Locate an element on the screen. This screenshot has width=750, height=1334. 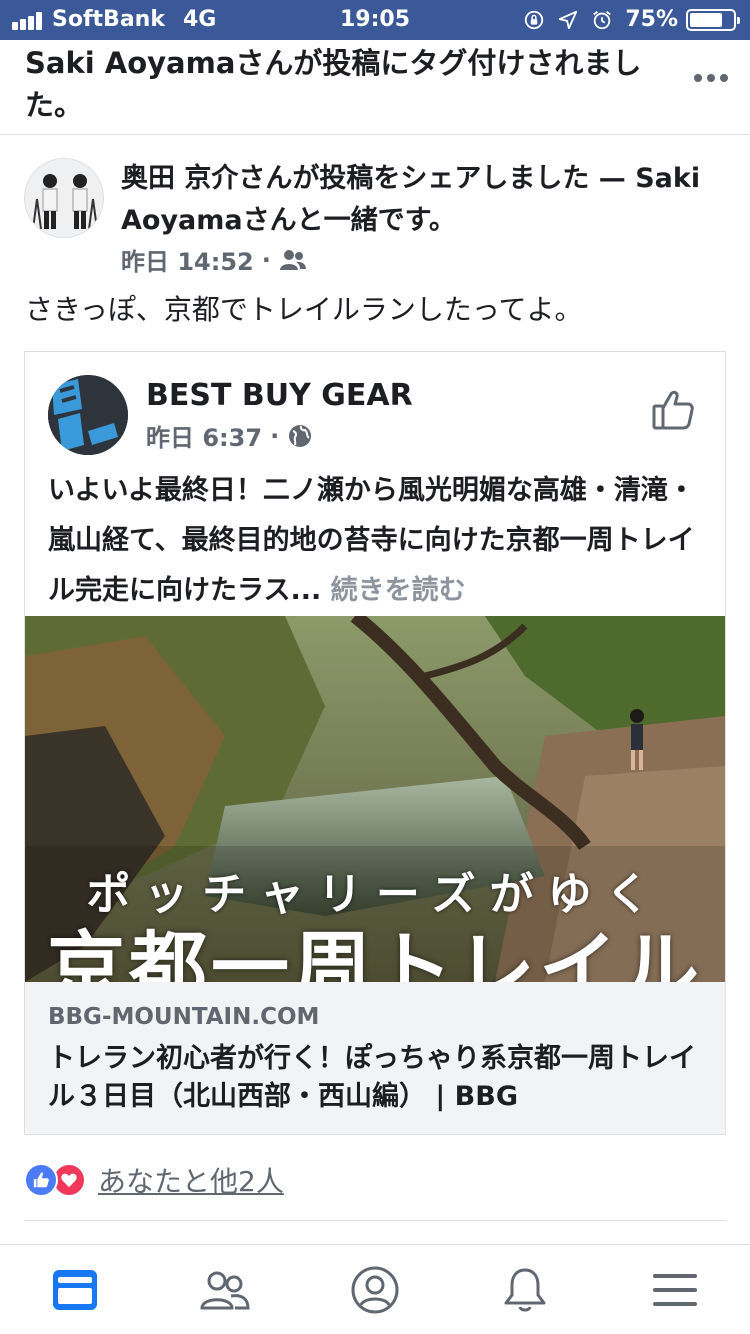
avatar is located at coordinates (64, 198).